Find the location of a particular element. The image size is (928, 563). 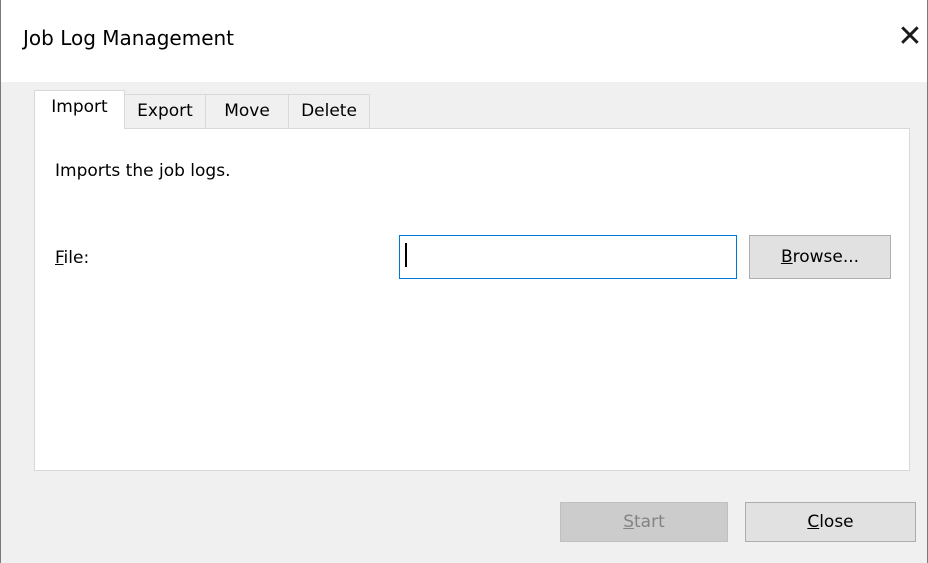

file-label: File: is located at coordinates (72, 258).